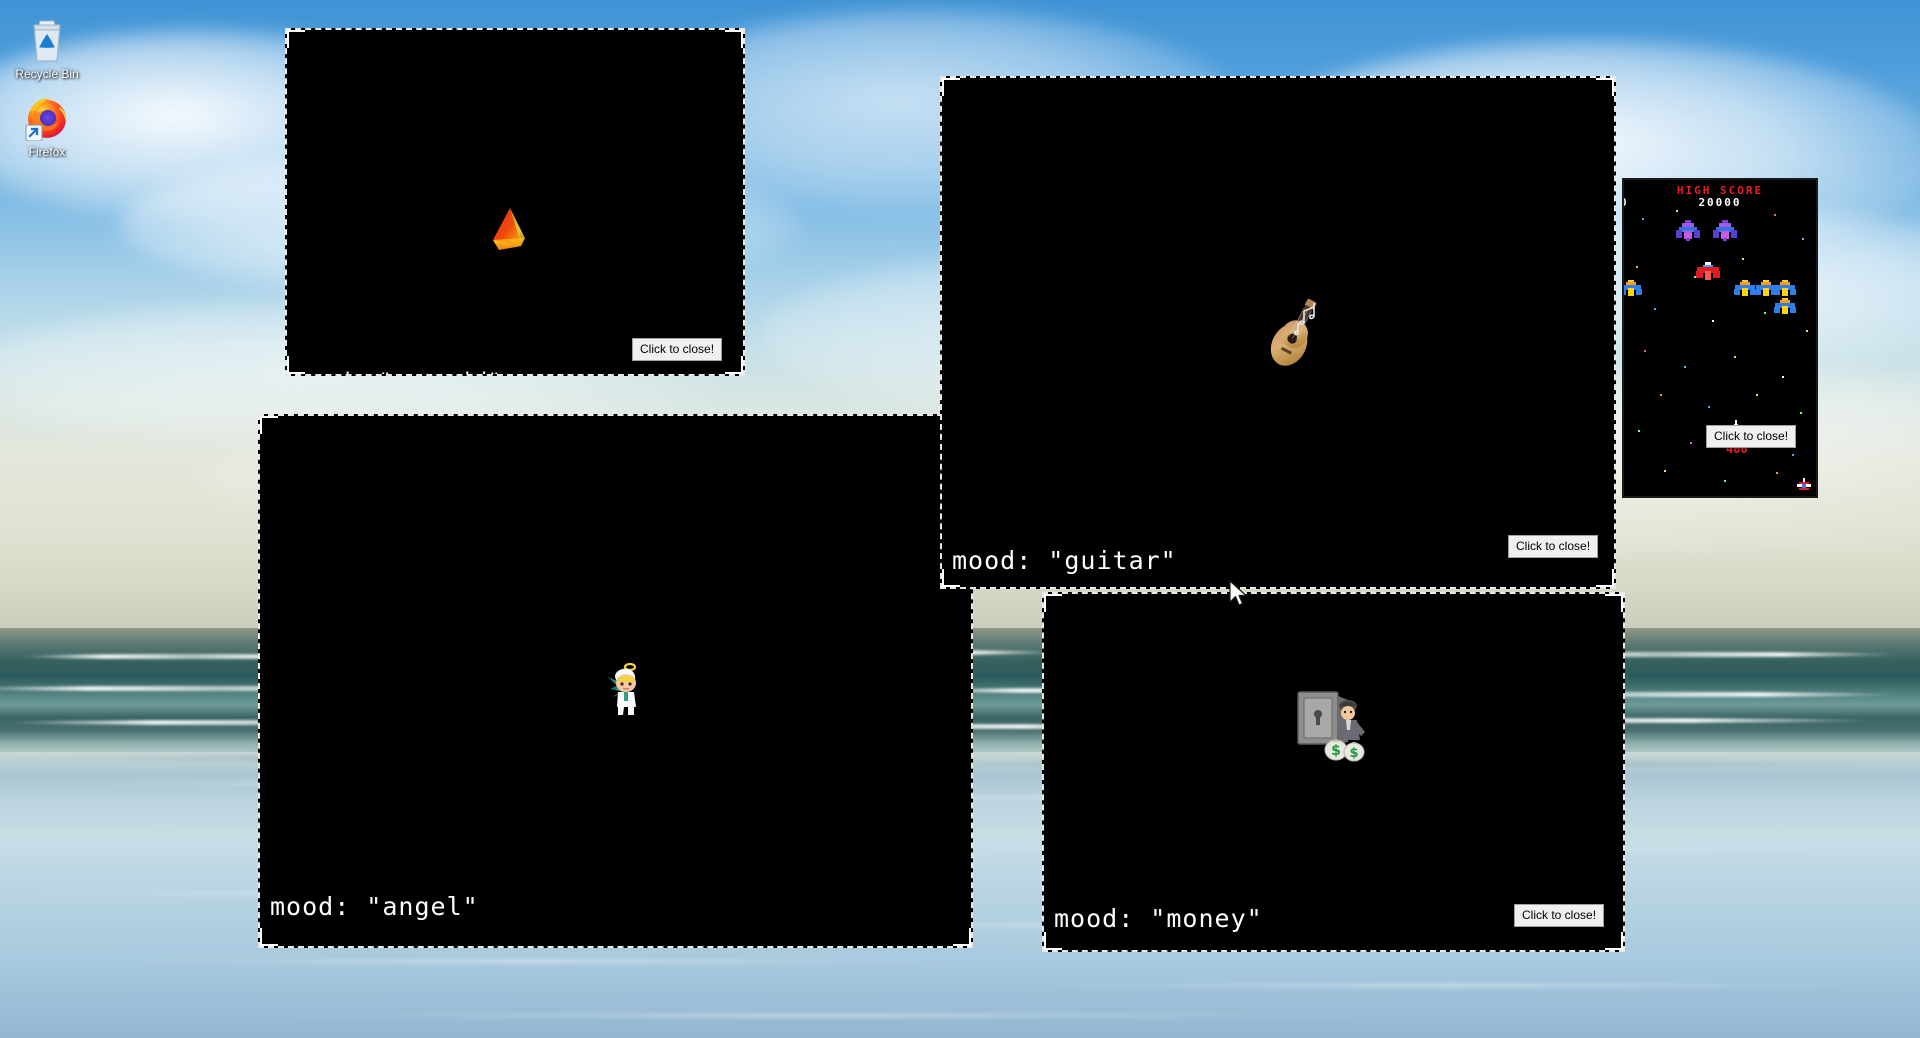 This screenshot has width=1920, height=1038. I want to click on window-galaga: HIGH SCORE 20000 0, so click(1720, 338).